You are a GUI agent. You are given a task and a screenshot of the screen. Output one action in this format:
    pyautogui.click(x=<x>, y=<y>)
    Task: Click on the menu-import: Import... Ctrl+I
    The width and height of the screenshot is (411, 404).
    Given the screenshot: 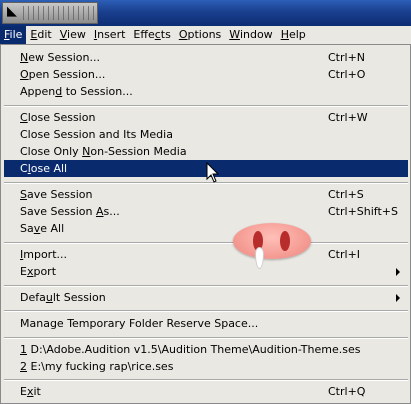 What is the action you would take?
    pyautogui.click(x=206, y=254)
    